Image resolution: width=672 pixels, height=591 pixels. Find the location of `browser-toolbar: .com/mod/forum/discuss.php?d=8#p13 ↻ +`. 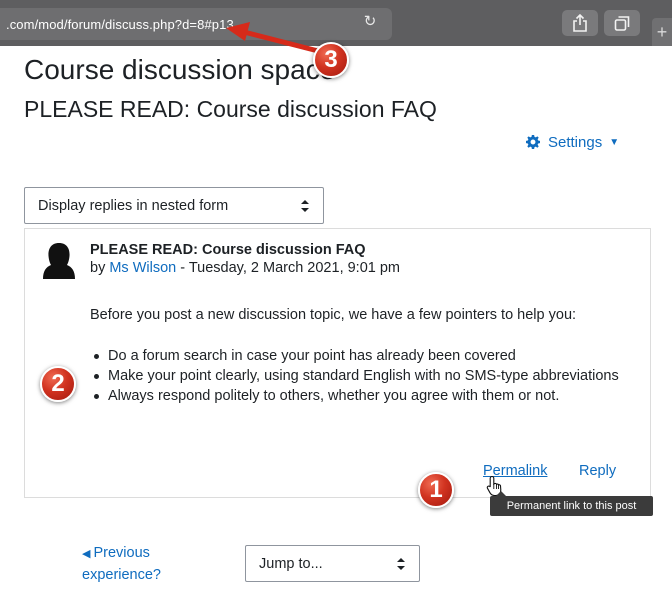

browser-toolbar: .com/mod/forum/discuss.php?d=8#p13 ↻ + is located at coordinates (336, 23).